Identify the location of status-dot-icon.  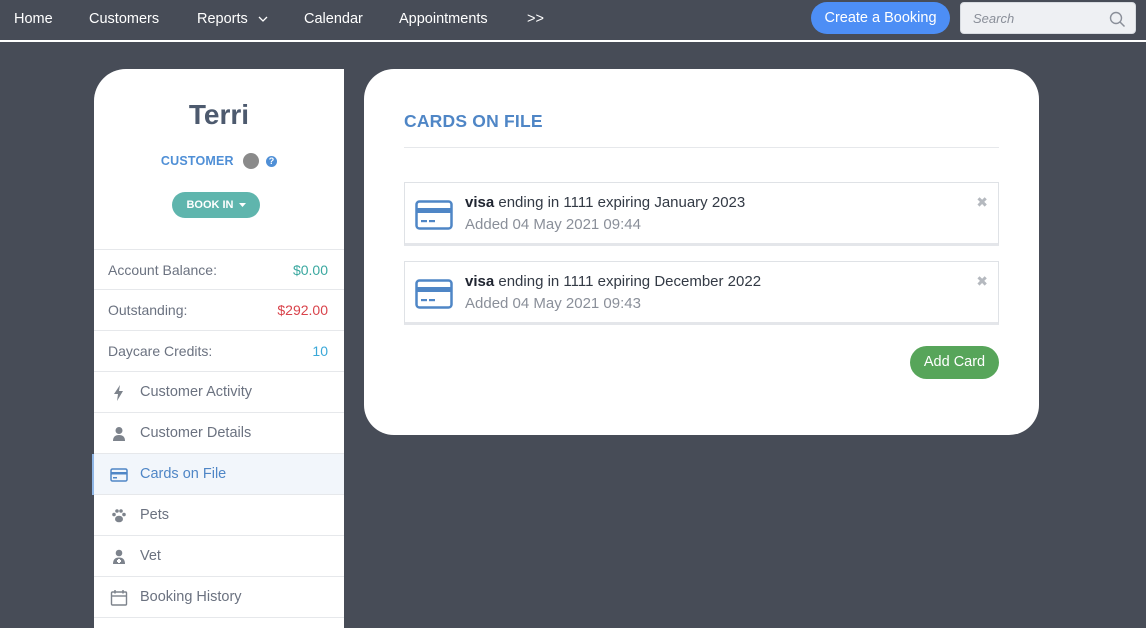
(251, 161).